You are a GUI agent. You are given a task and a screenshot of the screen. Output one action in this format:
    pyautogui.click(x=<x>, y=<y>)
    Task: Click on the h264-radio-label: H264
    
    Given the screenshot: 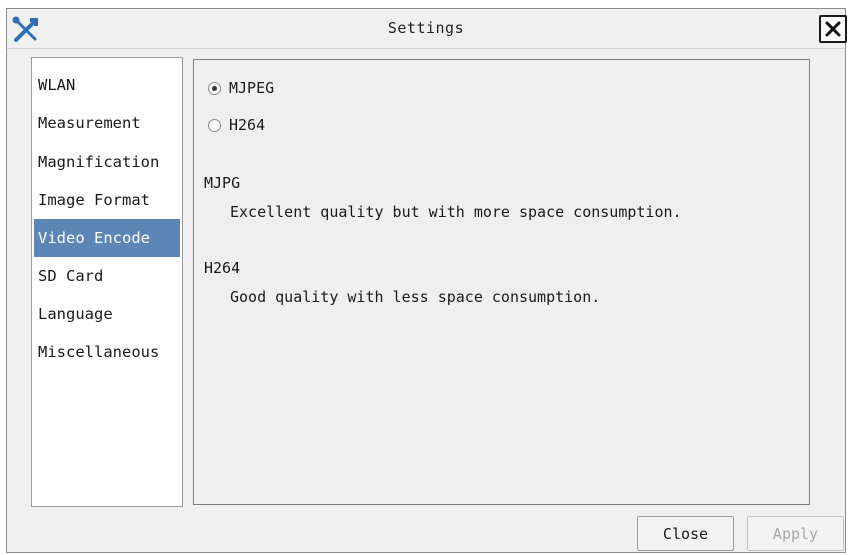 What is the action you would take?
    pyautogui.click(x=247, y=125)
    